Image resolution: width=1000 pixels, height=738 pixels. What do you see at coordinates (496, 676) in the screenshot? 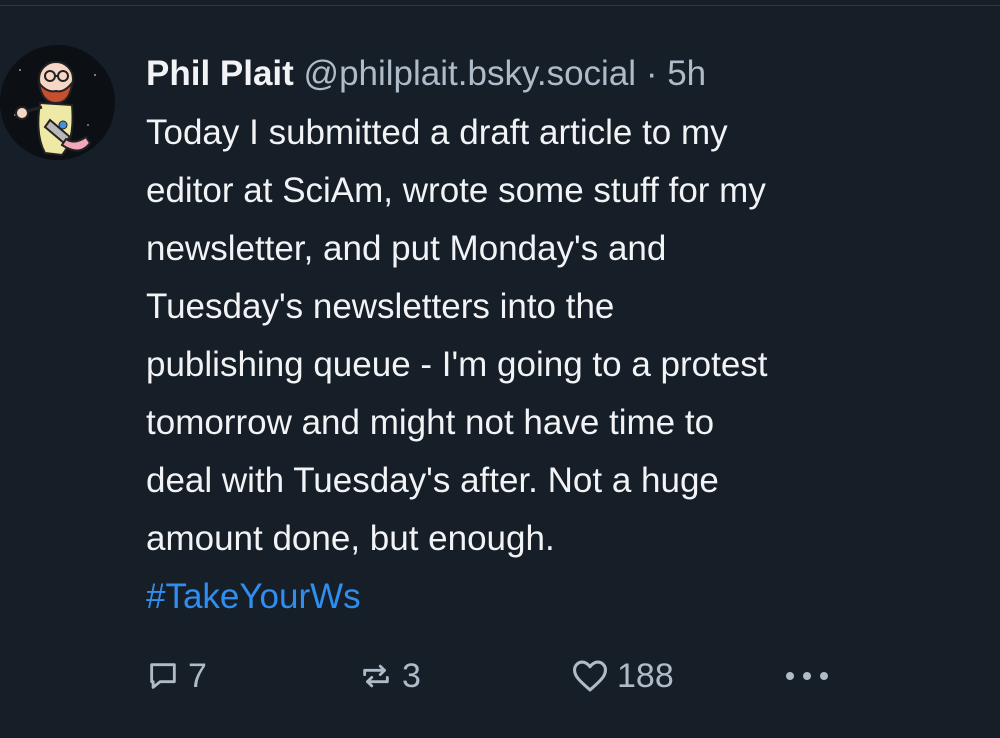
I see `post-actions: 7 3 188` at bounding box center [496, 676].